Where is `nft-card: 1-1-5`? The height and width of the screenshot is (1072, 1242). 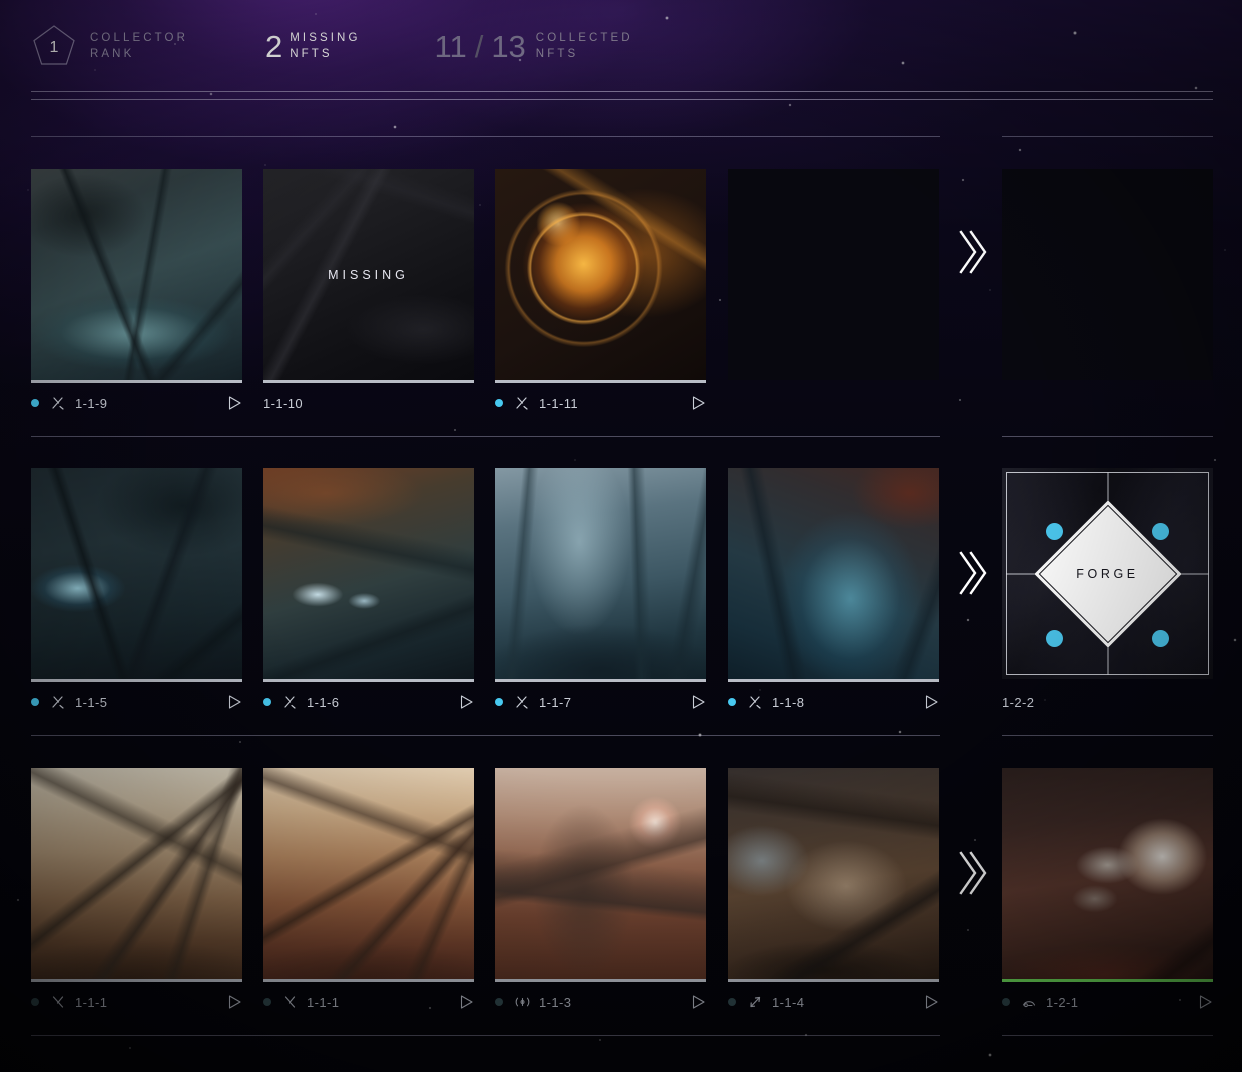 nft-card: 1-1-5 is located at coordinates (136, 591).